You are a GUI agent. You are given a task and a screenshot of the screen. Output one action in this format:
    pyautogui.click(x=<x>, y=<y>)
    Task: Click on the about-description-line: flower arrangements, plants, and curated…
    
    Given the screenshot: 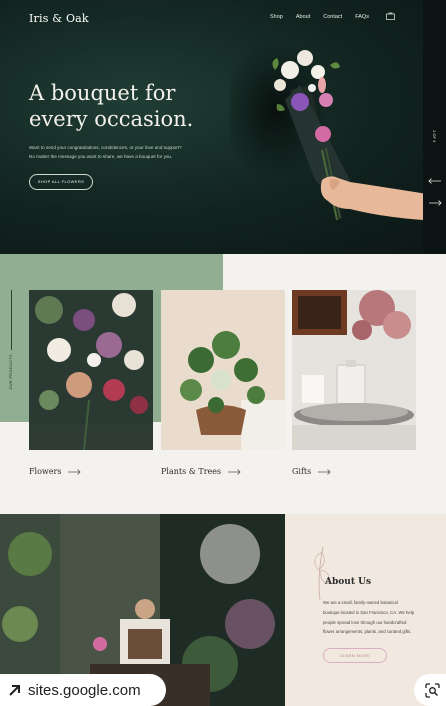 What is the action you would take?
    pyautogui.click(x=367, y=632)
    